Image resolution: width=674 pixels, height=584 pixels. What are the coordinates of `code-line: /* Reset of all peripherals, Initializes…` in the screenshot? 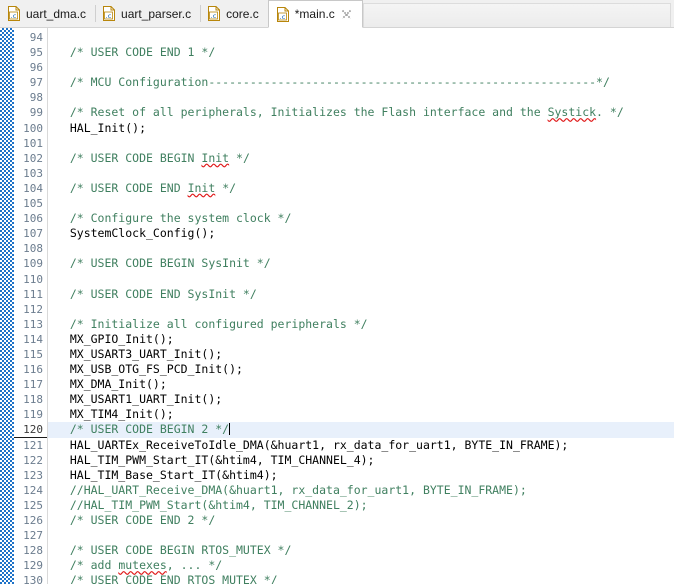 It's located at (361, 112).